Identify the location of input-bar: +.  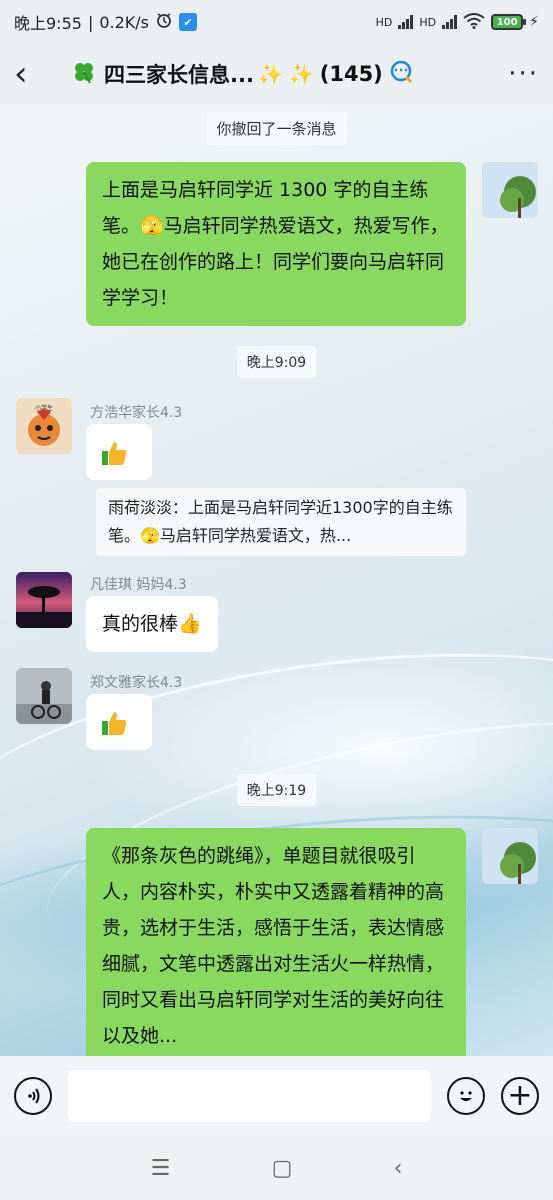
(276, 1096).